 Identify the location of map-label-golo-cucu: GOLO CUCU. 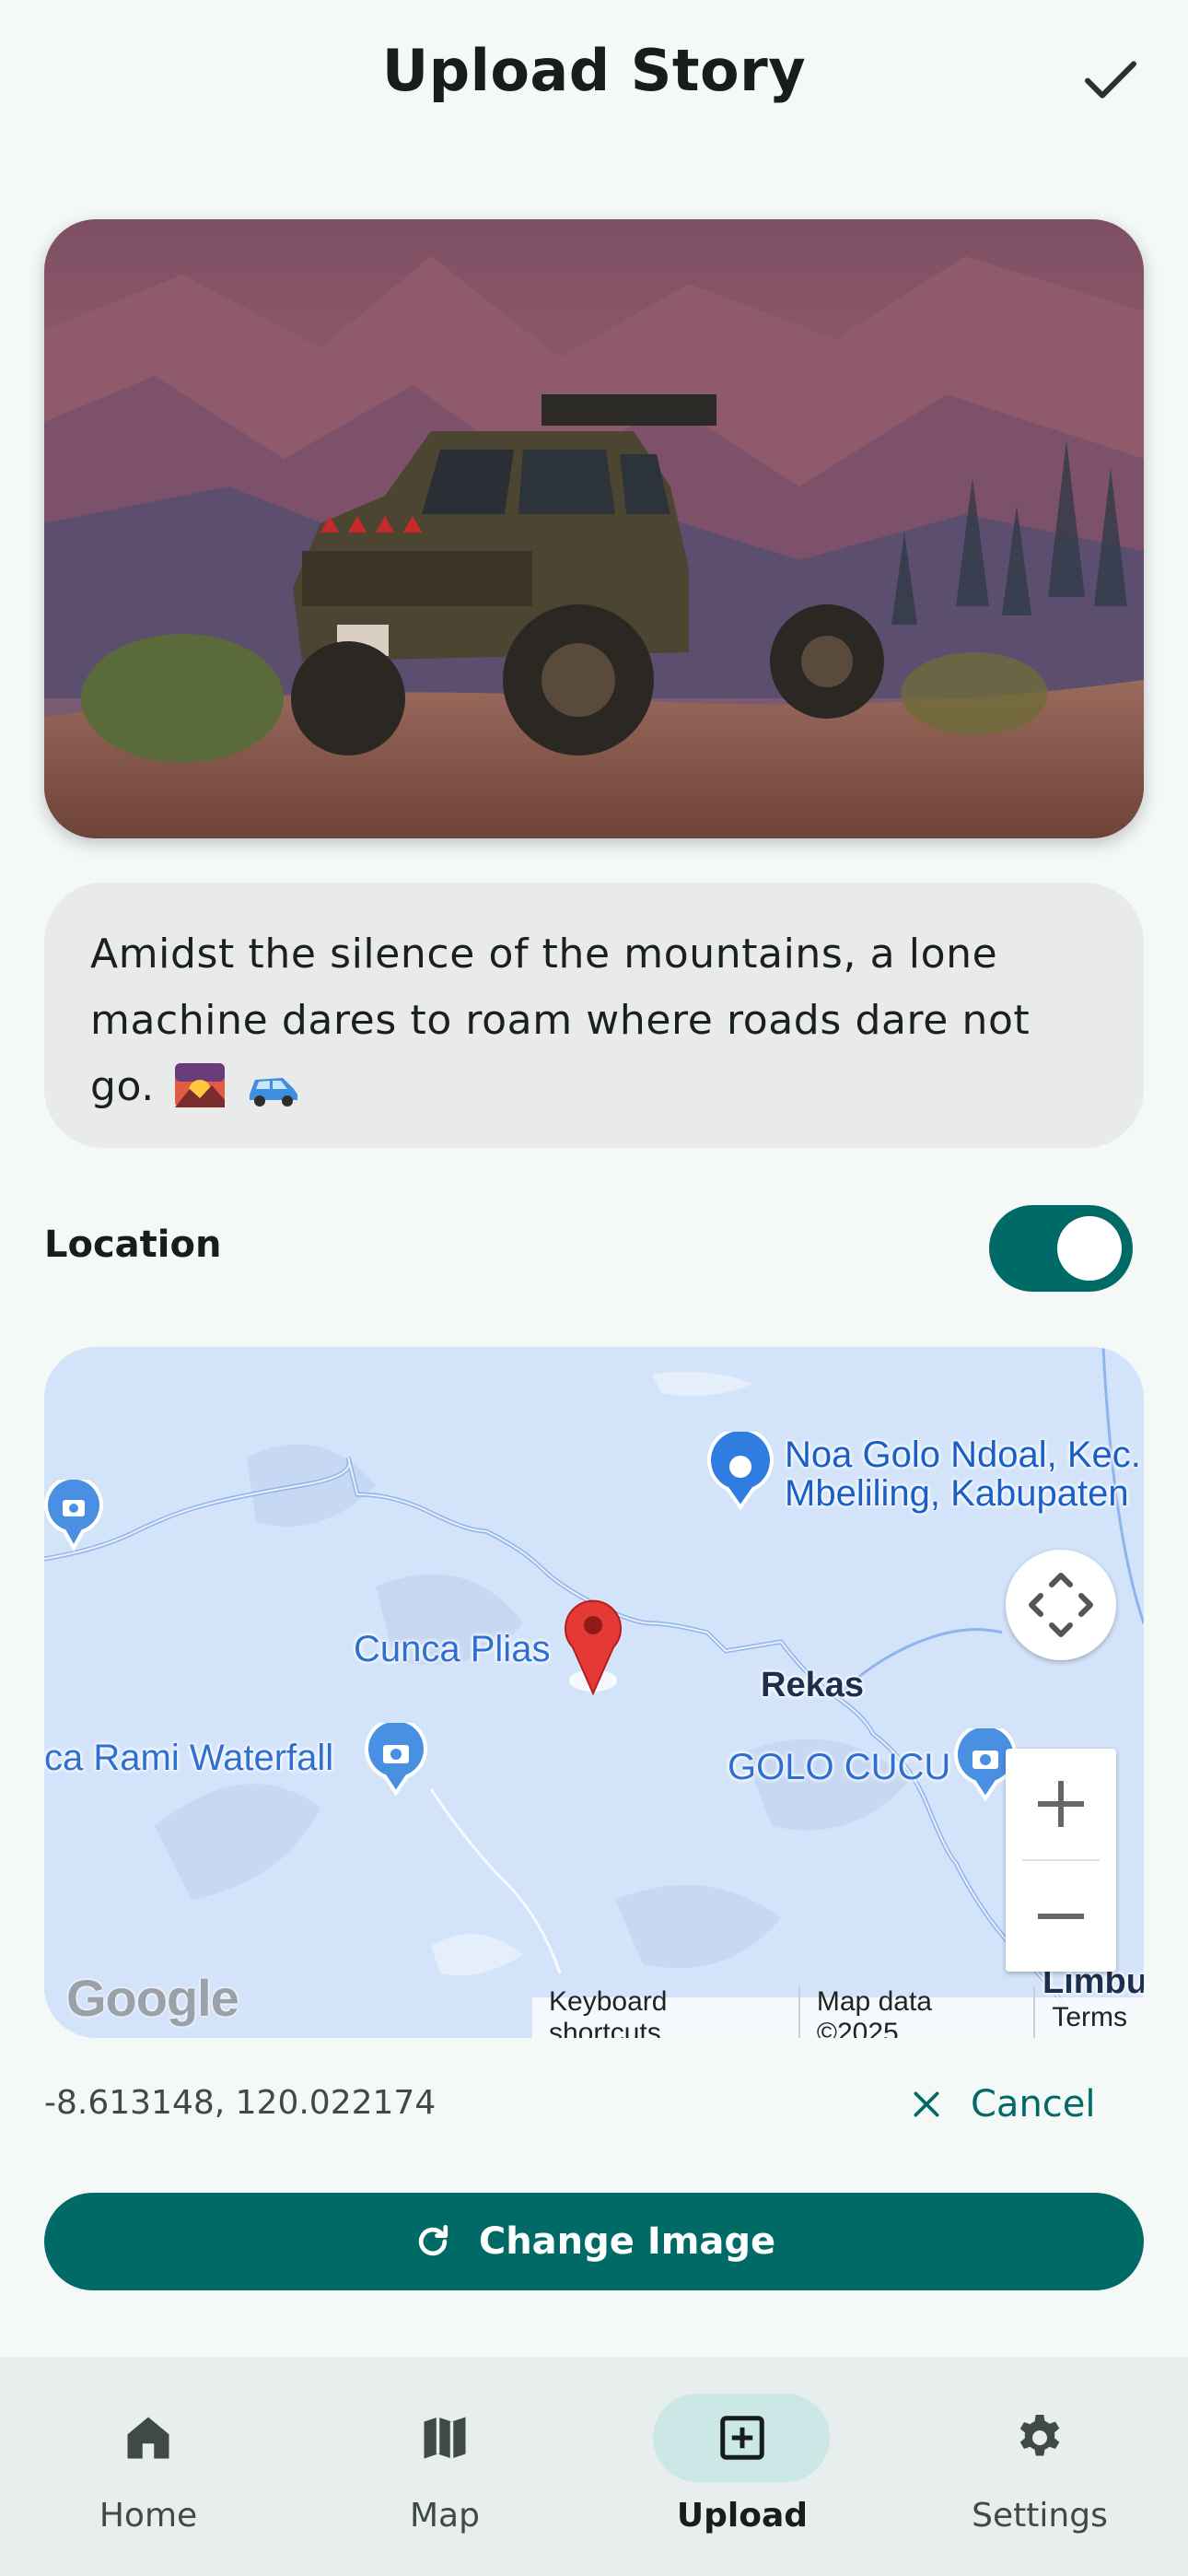
(839, 1767).